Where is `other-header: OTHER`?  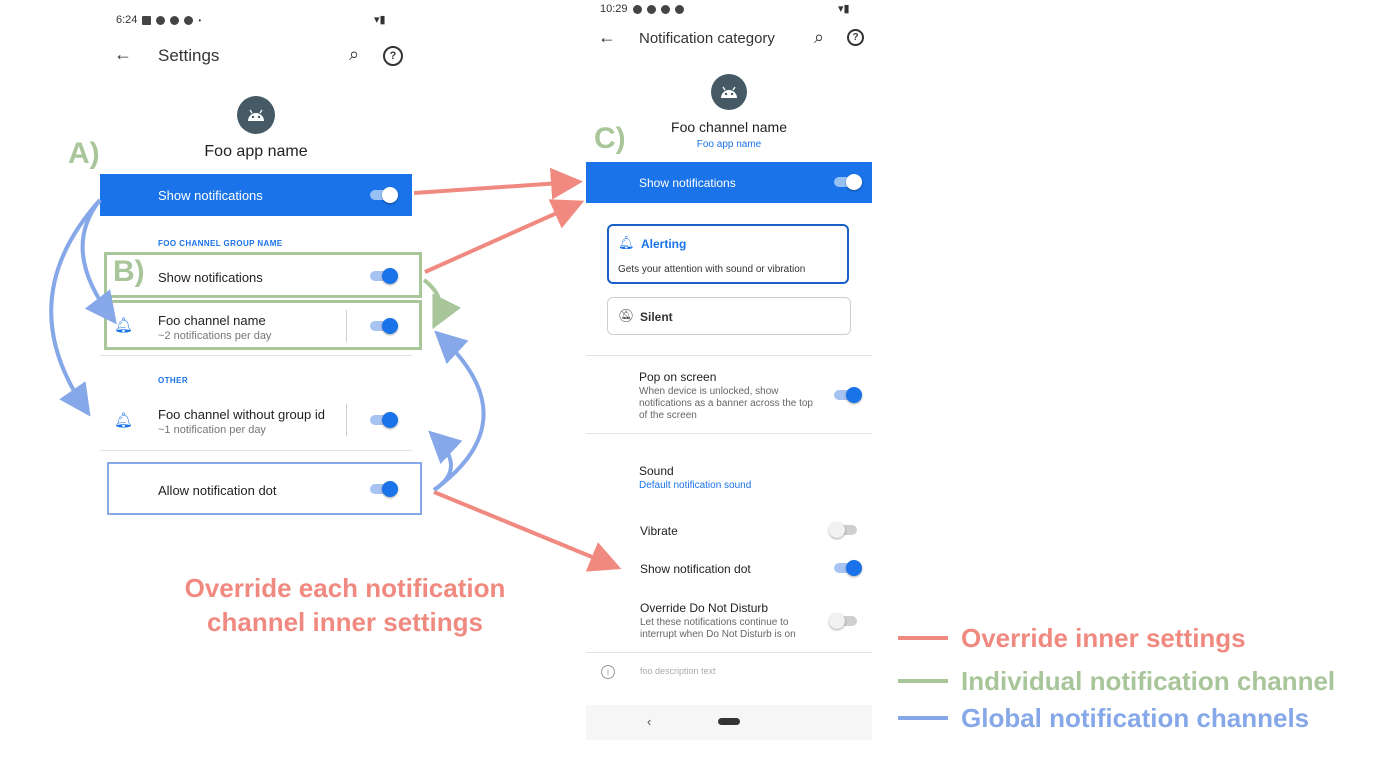 other-header: OTHER is located at coordinates (173, 380).